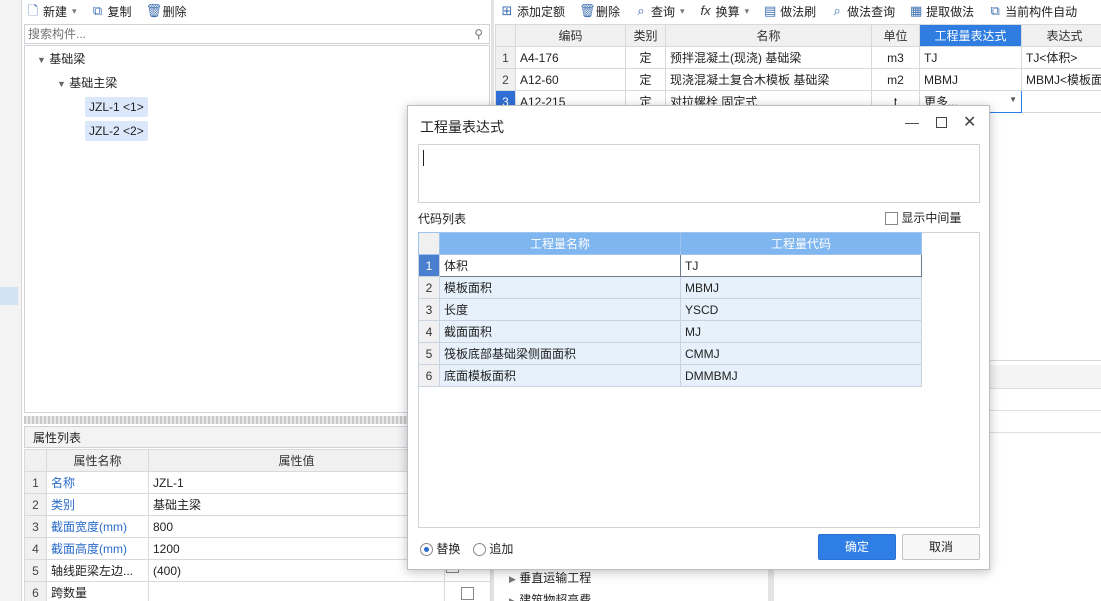 This screenshot has height=601, width=1101. I want to click on col-quantity-name: 工程量名称, so click(560, 243).